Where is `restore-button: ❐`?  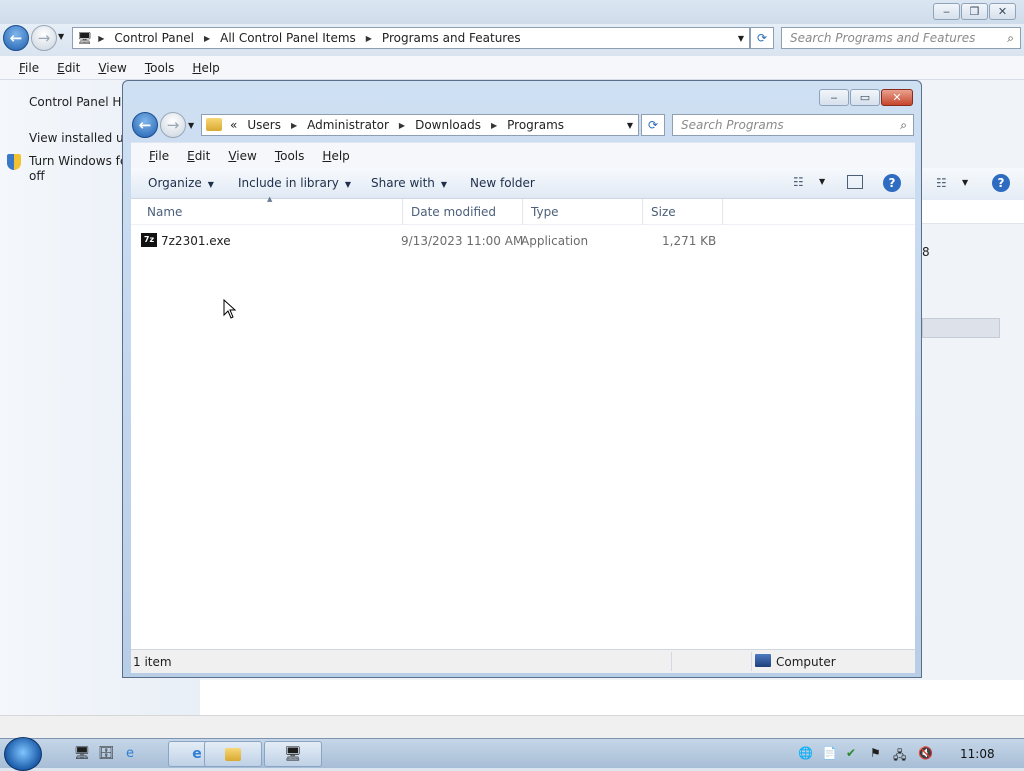
restore-button: ❐ is located at coordinates (974, 11).